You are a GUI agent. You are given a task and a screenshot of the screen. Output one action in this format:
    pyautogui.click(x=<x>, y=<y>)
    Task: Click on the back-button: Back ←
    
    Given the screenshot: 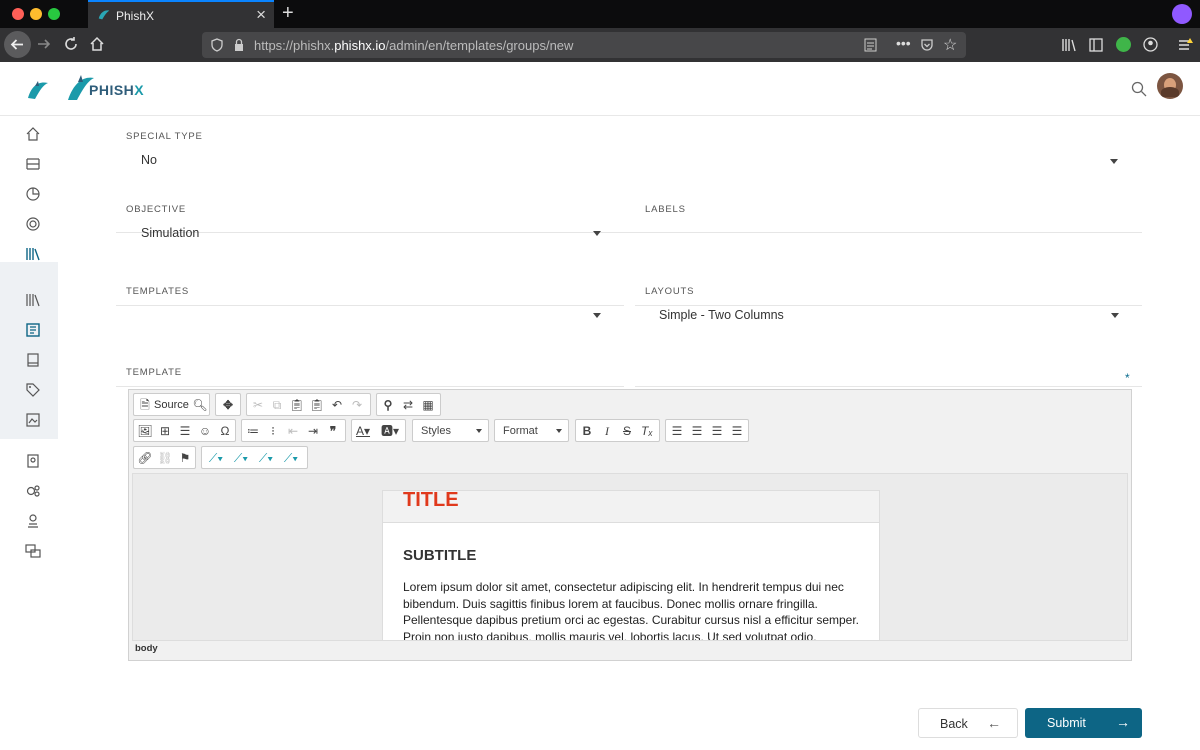 What is the action you would take?
    pyautogui.click(x=968, y=723)
    